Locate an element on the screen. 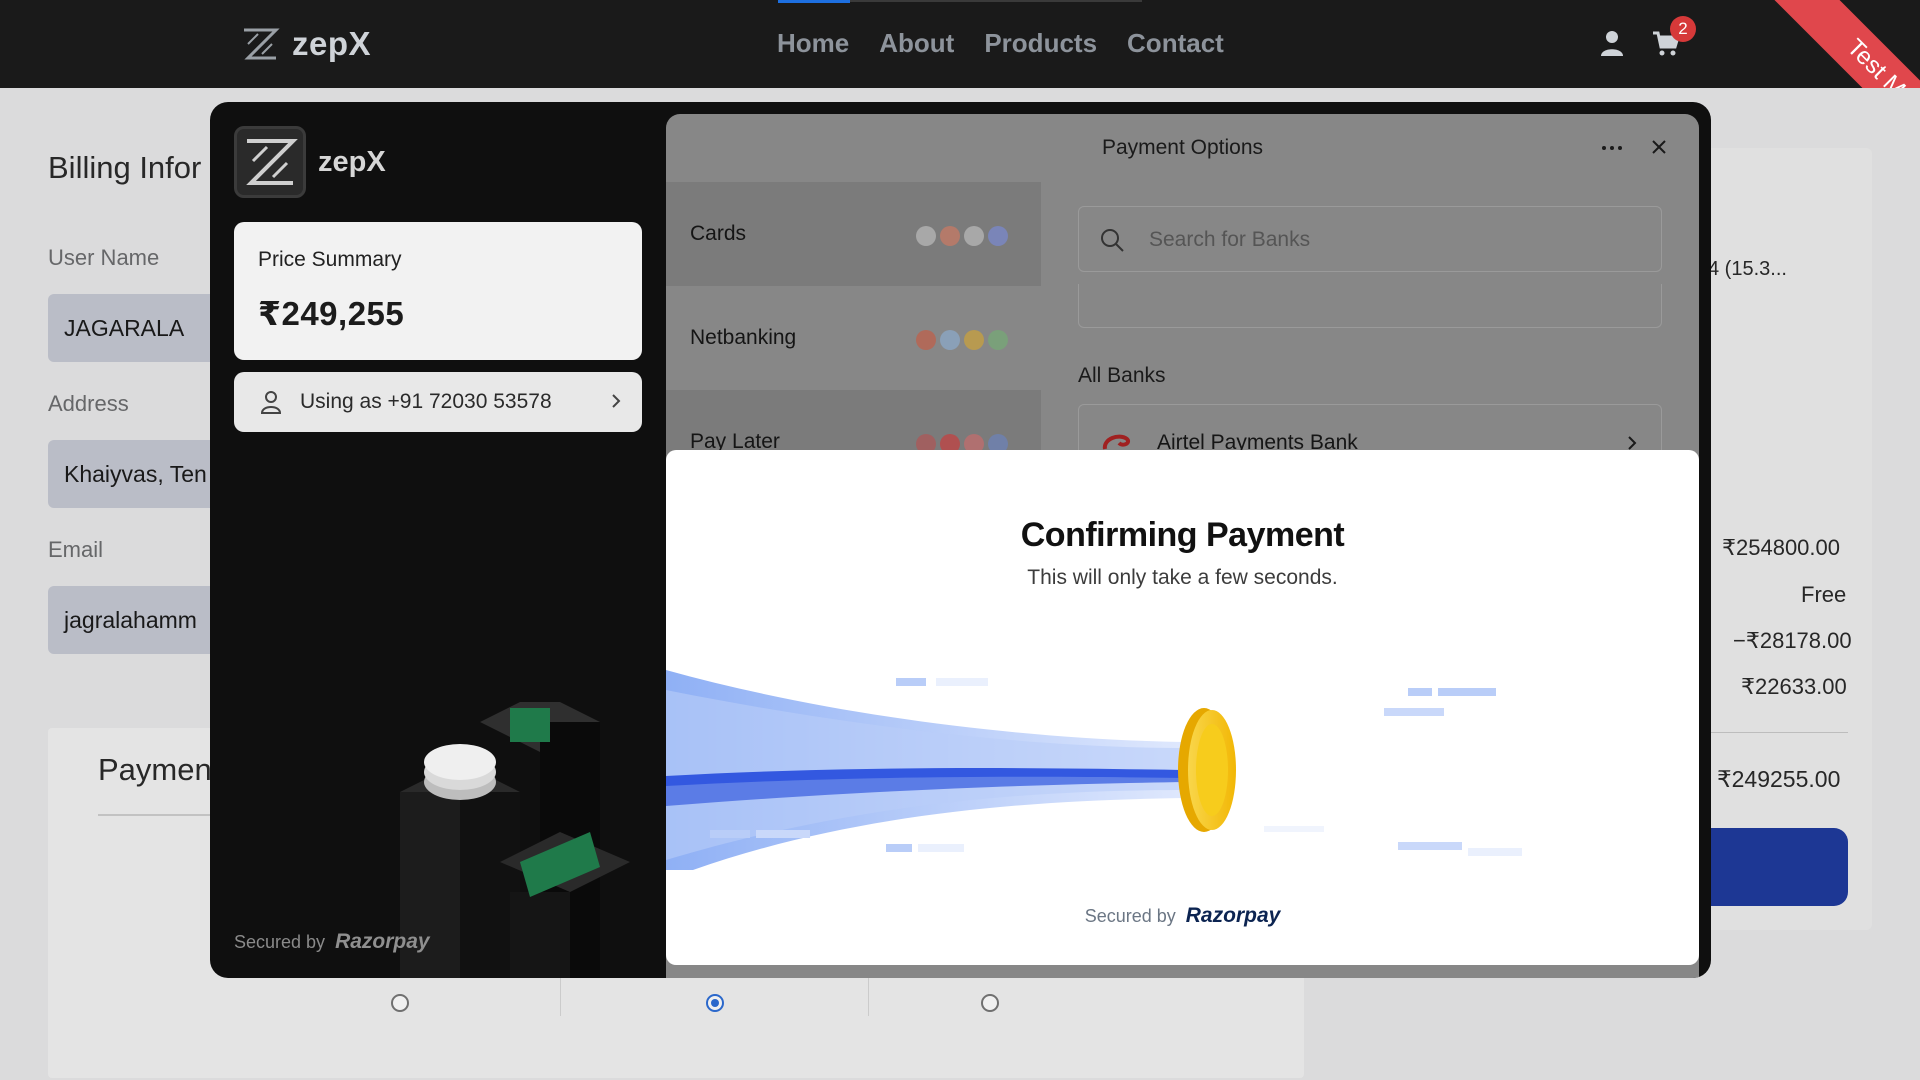 Image resolution: width=1920 pixels, height=1080 pixels. user-contact-label: Using as +91 72030 53578 is located at coordinates (426, 401).